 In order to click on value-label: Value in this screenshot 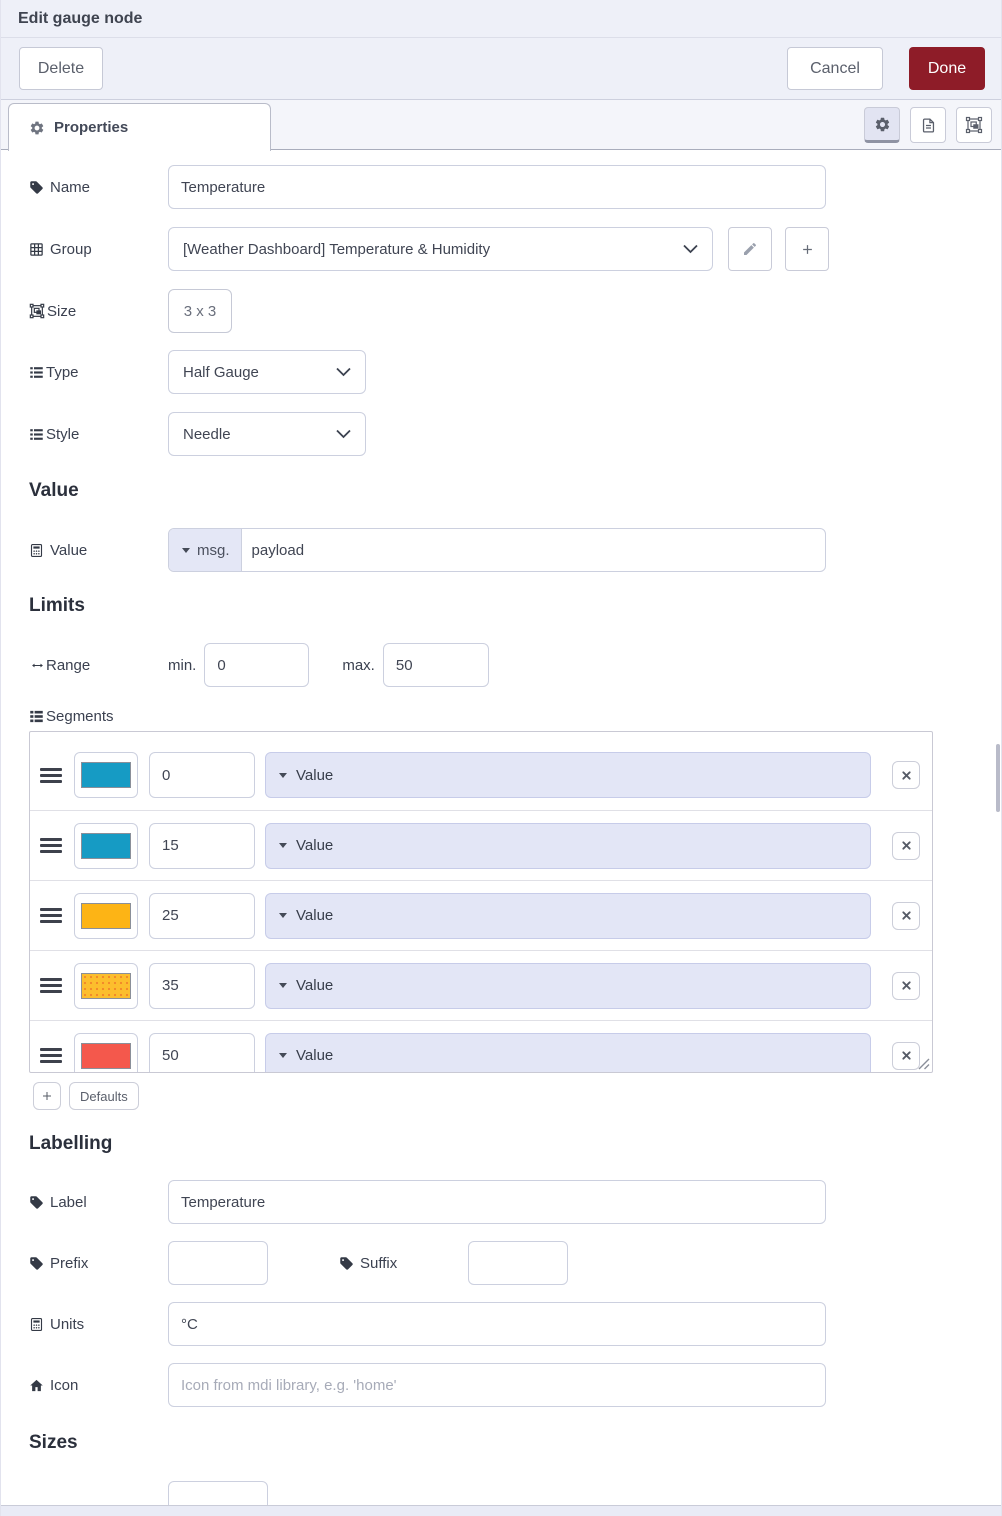, I will do `click(69, 550)`.